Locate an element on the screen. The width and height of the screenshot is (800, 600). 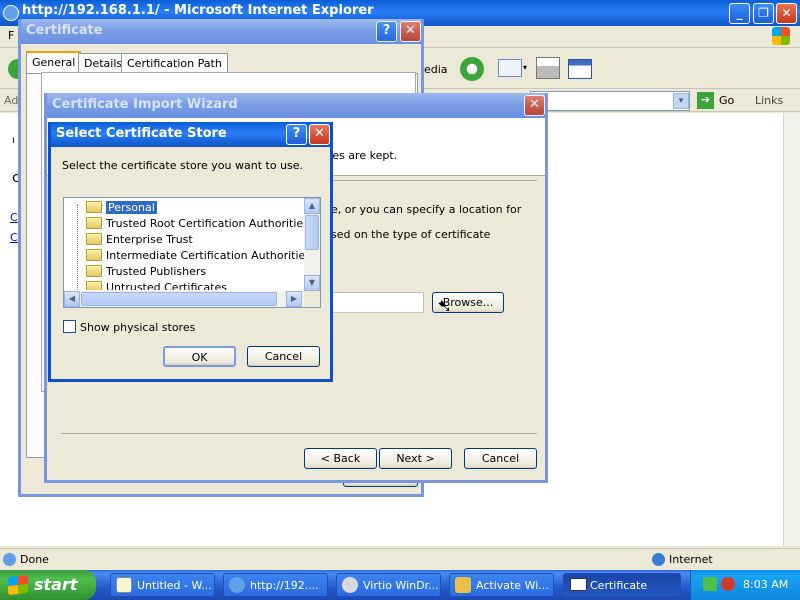
network-icon is located at coordinates (710, 584).